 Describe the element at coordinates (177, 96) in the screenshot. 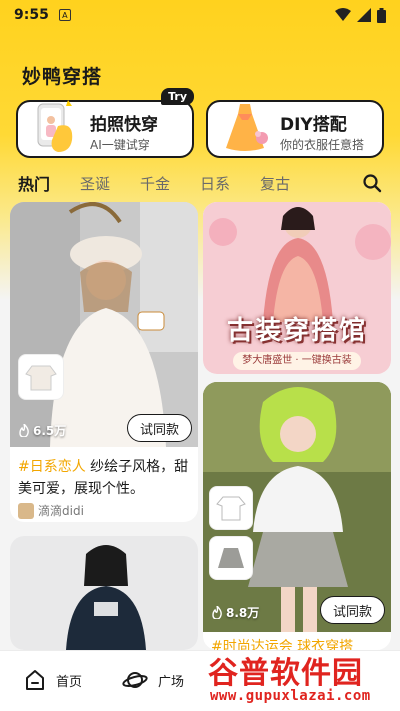

I see `try-badge: Try` at that location.